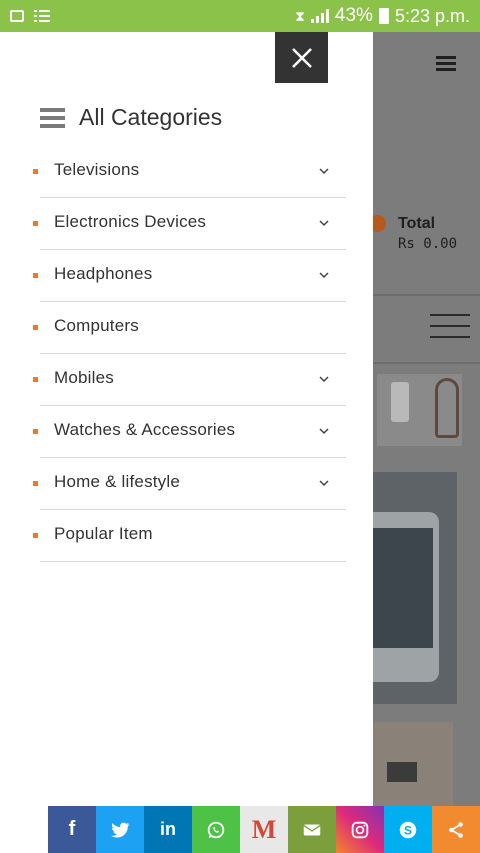 This screenshot has height=853, width=480. What do you see at coordinates (419, 410) in the screenshot?
I see `product-banner-image` at bounding box center [419, 410].